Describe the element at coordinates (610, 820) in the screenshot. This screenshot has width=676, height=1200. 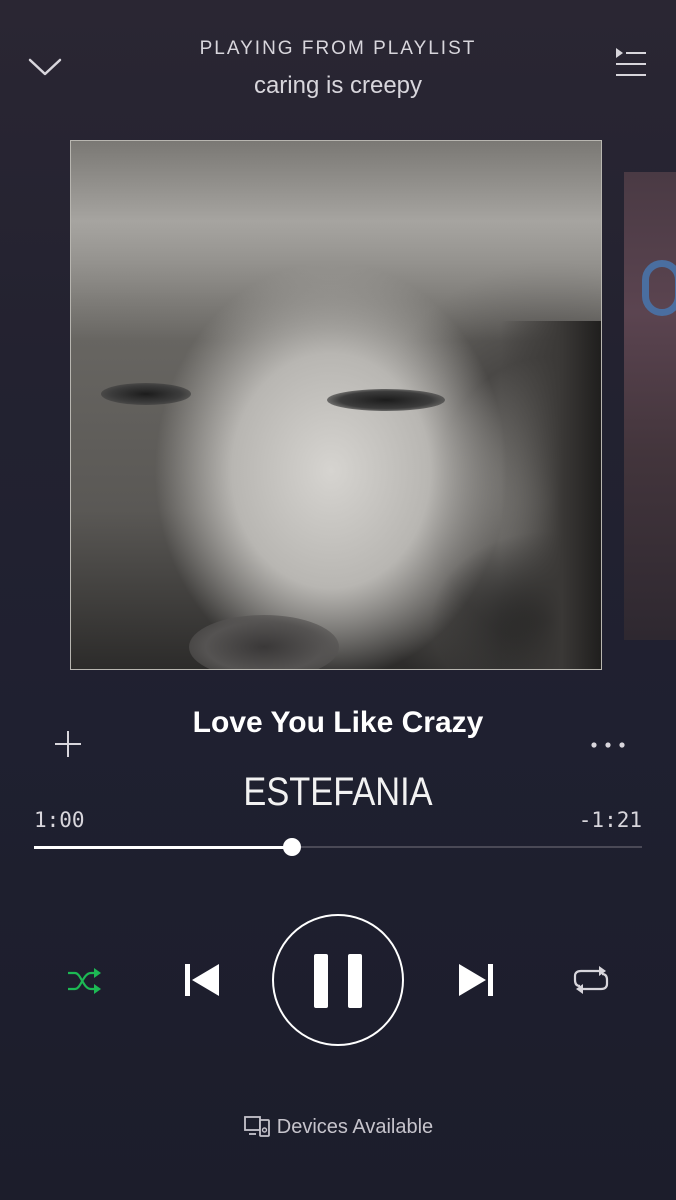
I see `remaining-time: -1:21` at that location.